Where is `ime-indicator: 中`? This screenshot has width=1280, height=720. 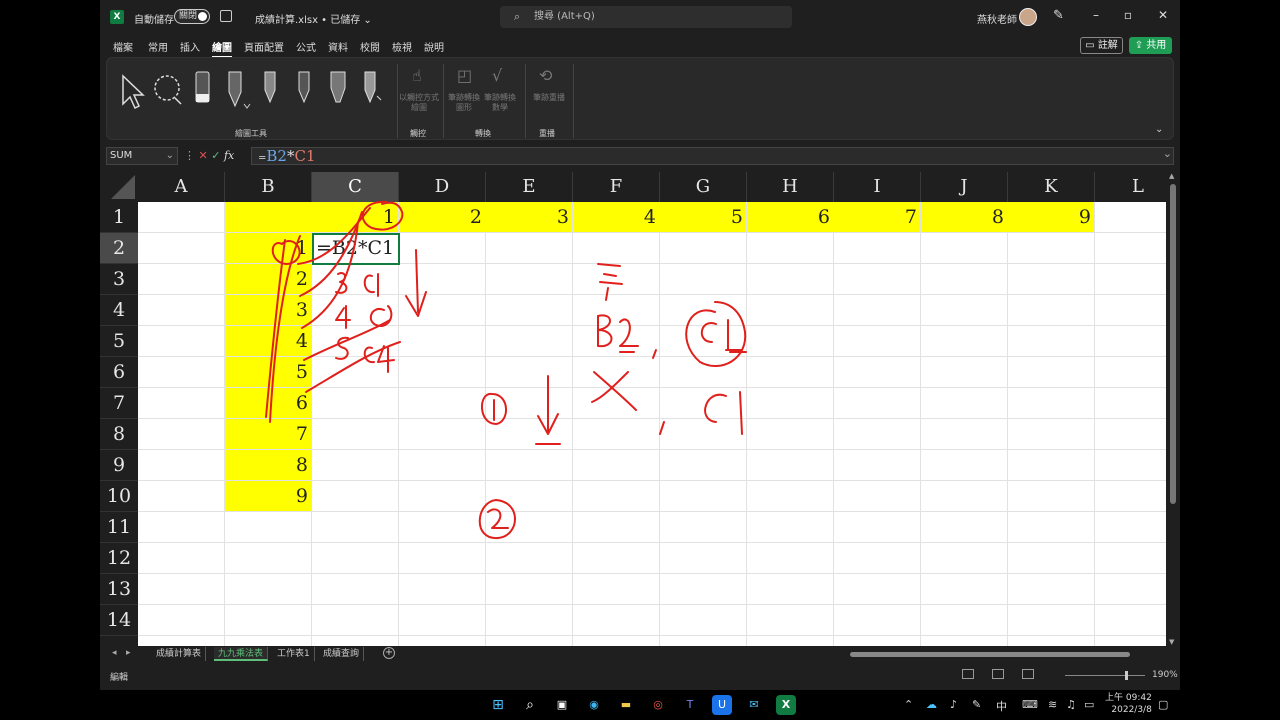
ime-indicator: 中 is located at coordinates (1001, 706).